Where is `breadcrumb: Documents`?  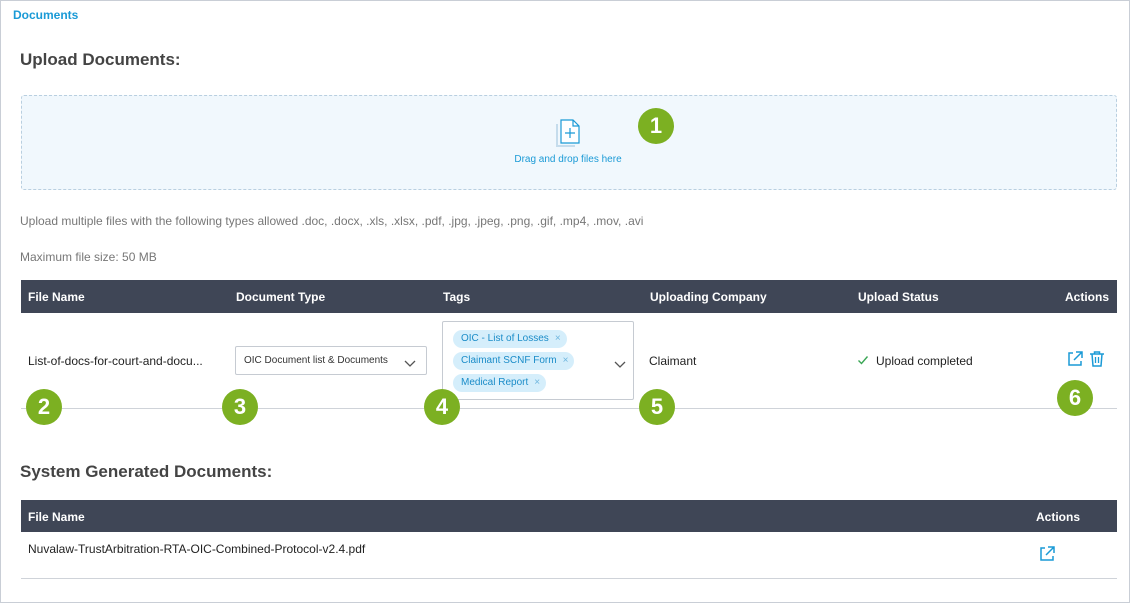
breadcrumb: Documents is located at coordinates (45, 15).